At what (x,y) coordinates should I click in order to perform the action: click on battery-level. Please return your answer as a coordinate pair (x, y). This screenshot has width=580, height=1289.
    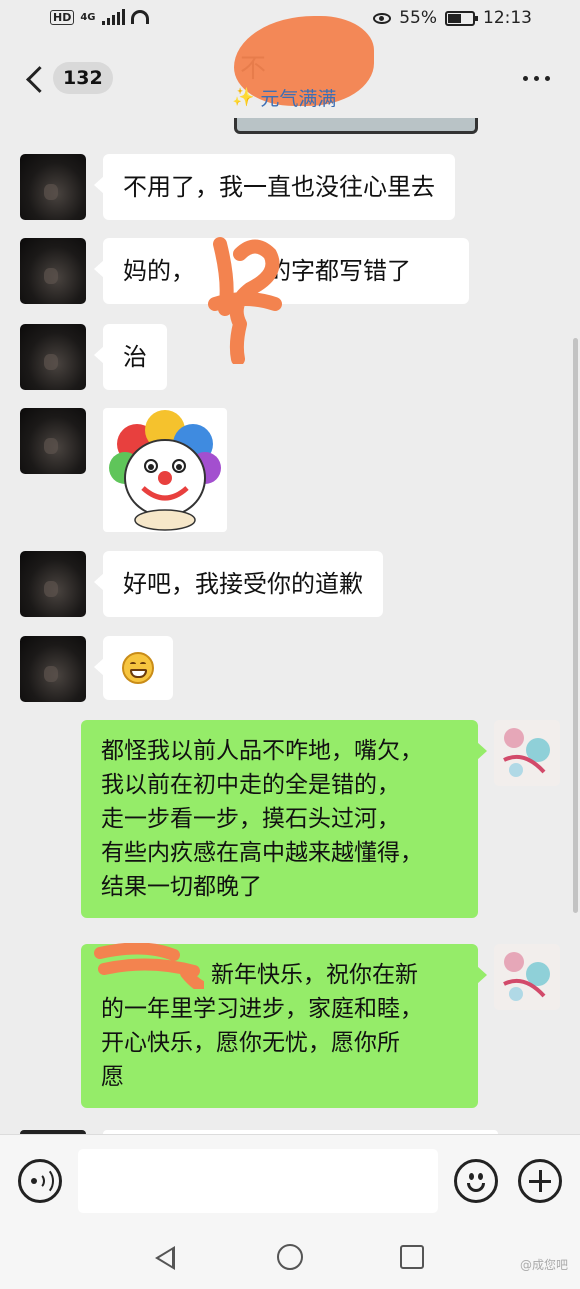
    Looking at the image, I should click on (454, 18).